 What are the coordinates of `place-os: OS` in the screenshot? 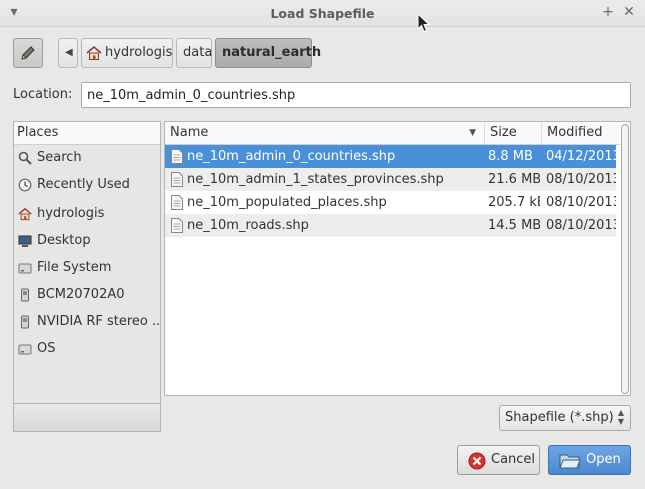 It's located at (87, 349).